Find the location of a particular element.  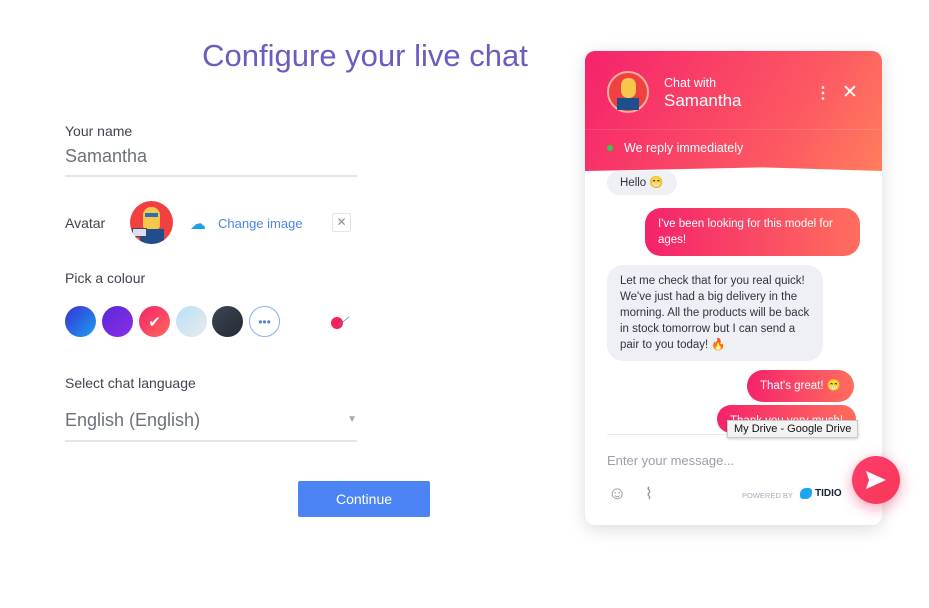

colour-label: Pick a colour is located at coordinates (105, 278).